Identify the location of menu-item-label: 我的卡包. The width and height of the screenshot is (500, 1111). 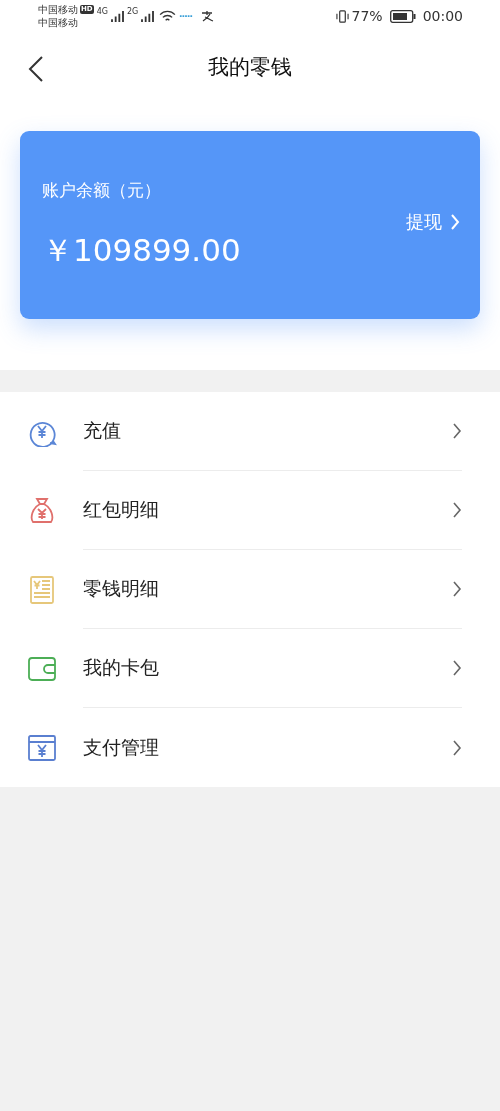
(121, 667).